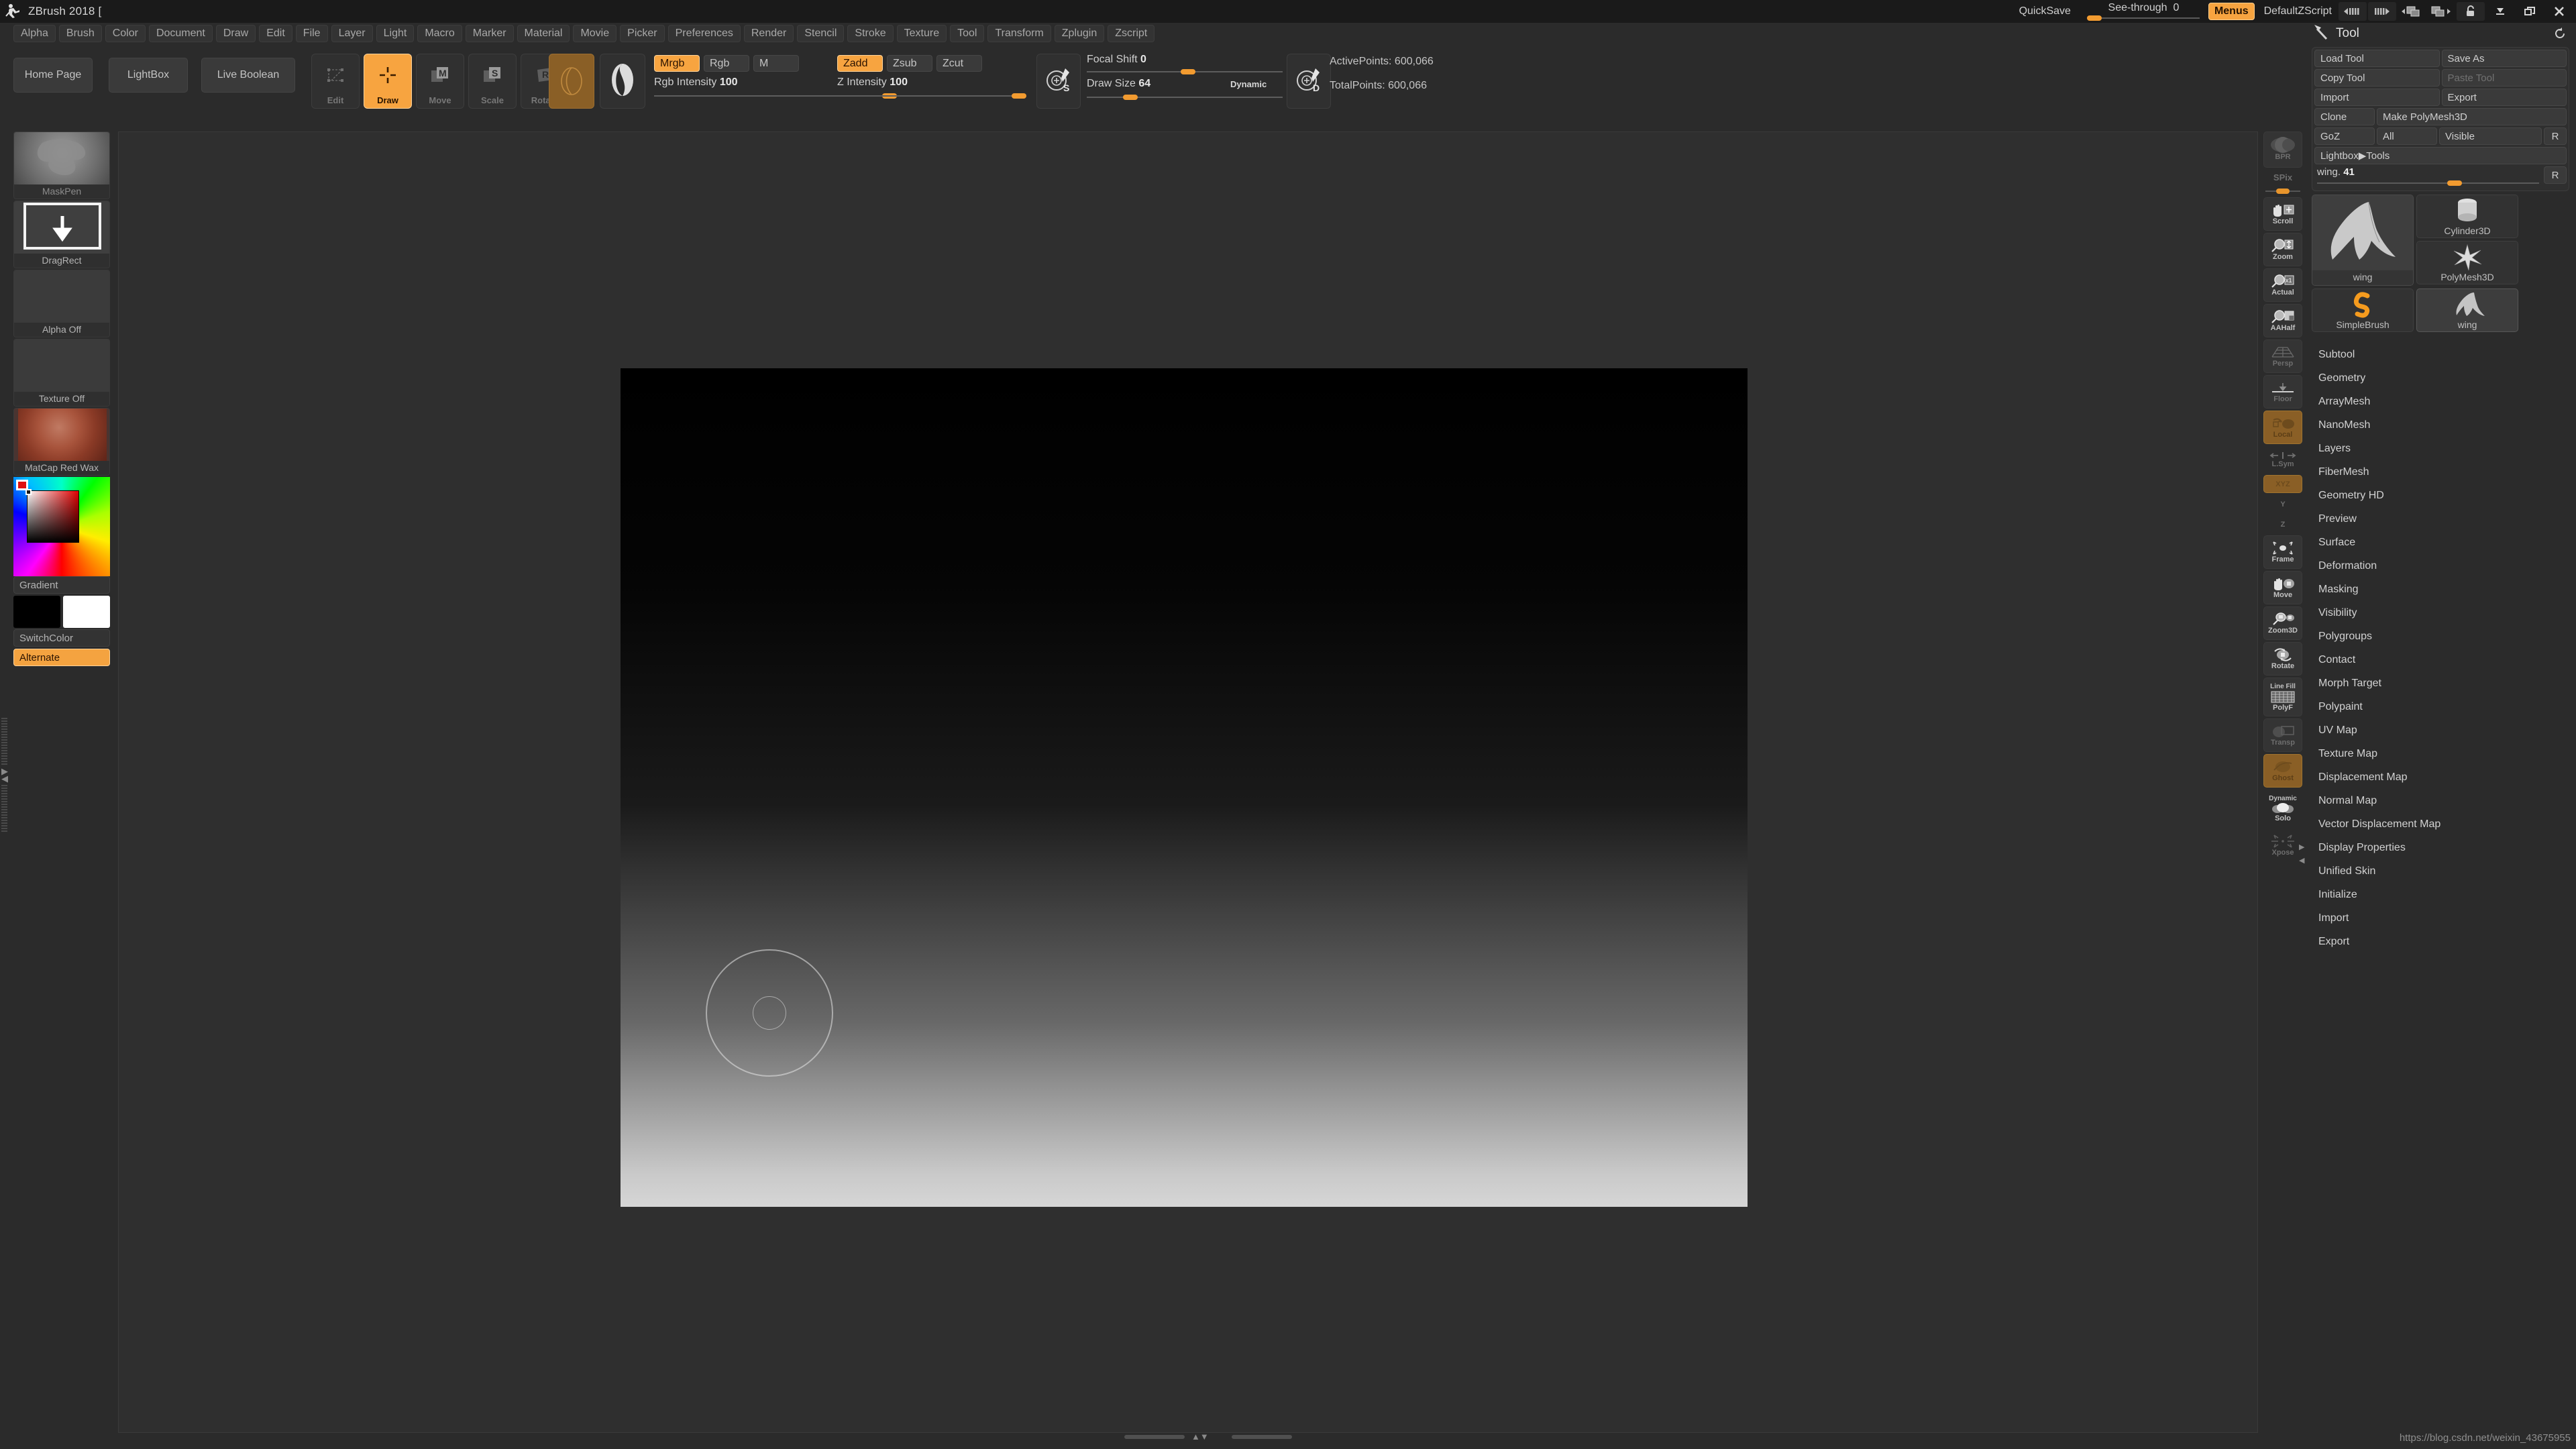 The height and width of the screenshot is (1449, 2576). What do you see at coordinates (1131, 33) in the screenshot?
I see `menu-item-zscript: Zscript` at bounding box center [1131, 33].